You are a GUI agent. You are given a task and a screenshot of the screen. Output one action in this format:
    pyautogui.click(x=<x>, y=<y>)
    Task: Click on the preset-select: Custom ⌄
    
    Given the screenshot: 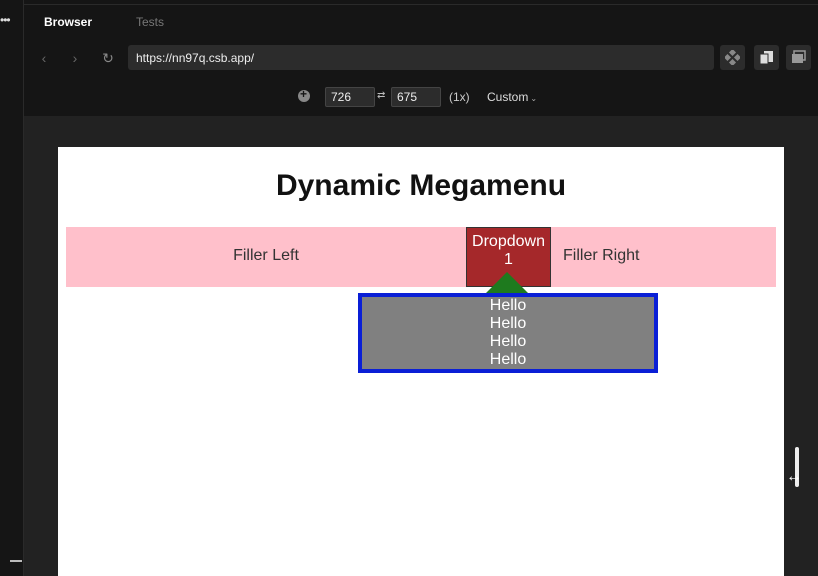 What is the action you would take?
    pyautogui.click(x=512, y=97)
    